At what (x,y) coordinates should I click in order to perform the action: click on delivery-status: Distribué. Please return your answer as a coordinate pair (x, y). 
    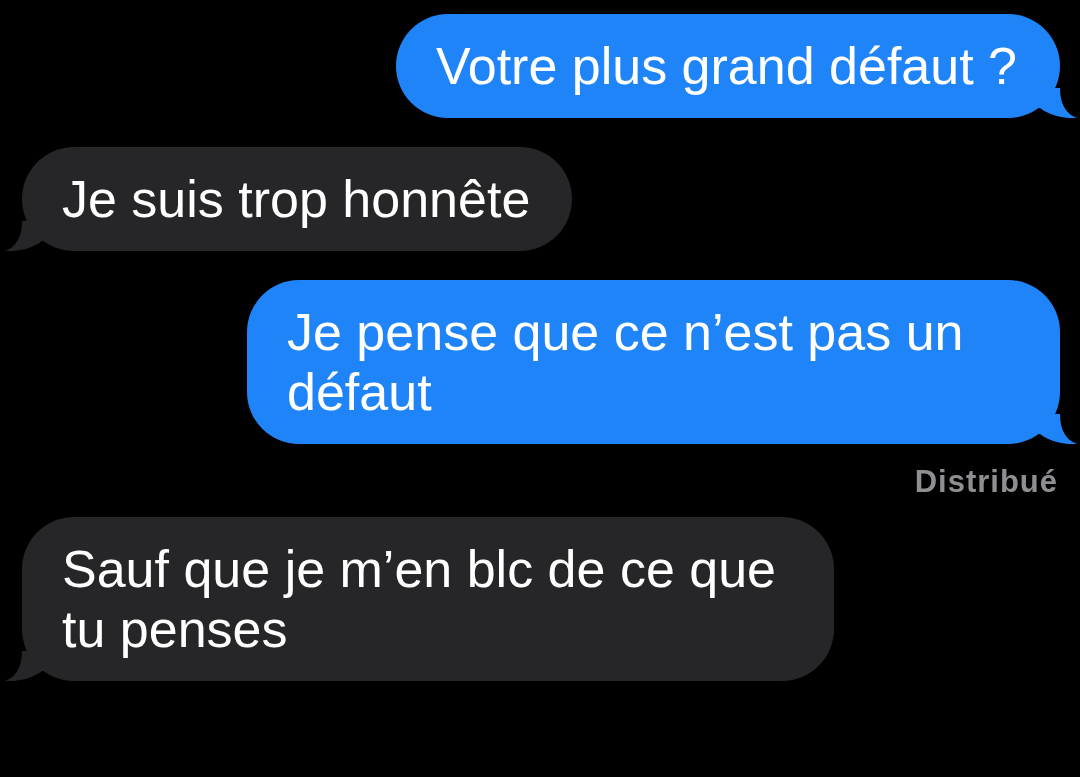
    Looking at the image, I should click on (986, 482).